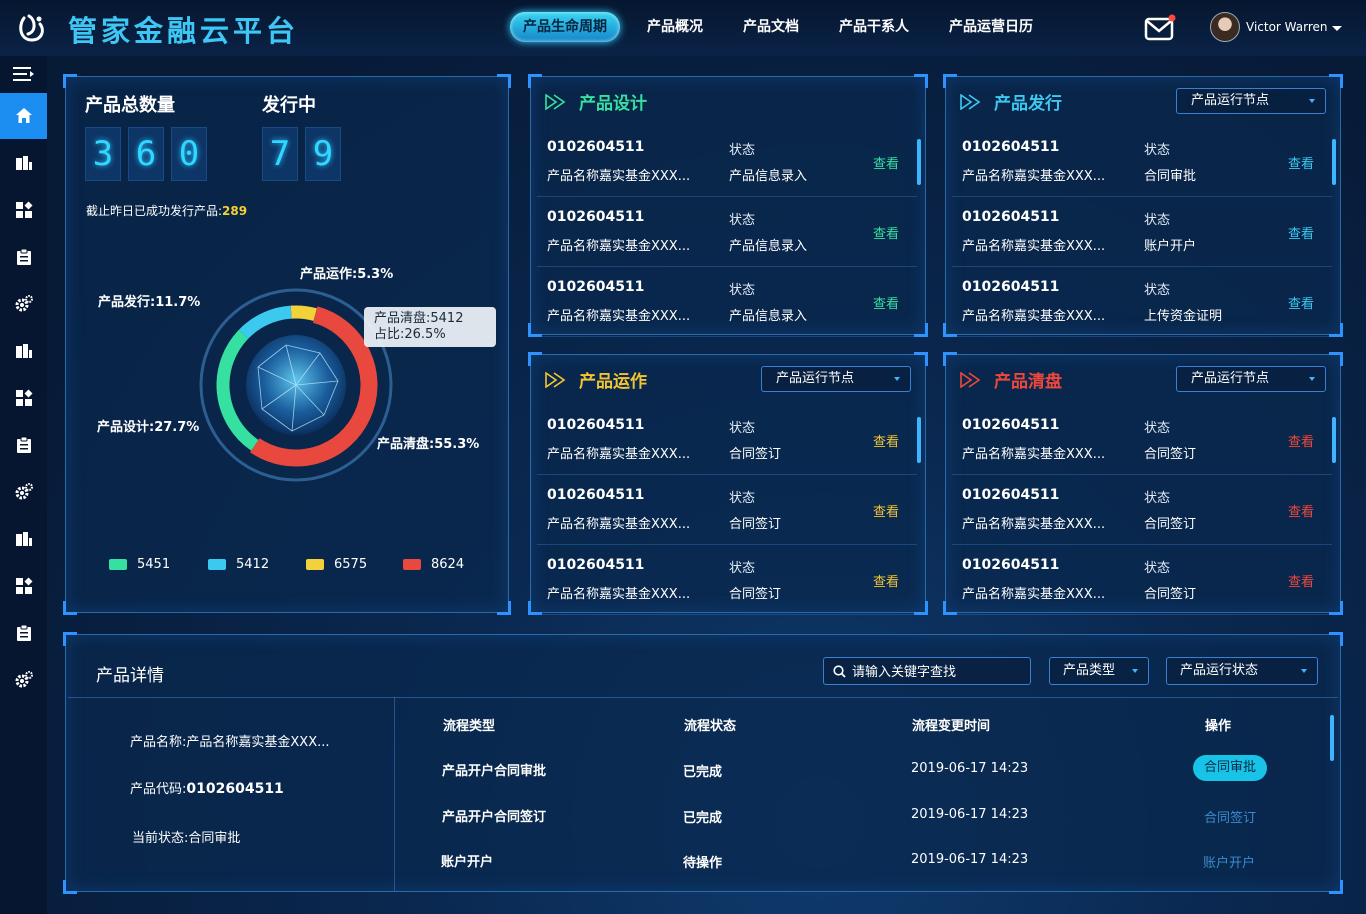 The height and width of the screenshot is (914, 1366). What do you see at coordinates (303, 313) in the screenshot?
I see `donut-slice-operation` at bounding box center [303, 313].